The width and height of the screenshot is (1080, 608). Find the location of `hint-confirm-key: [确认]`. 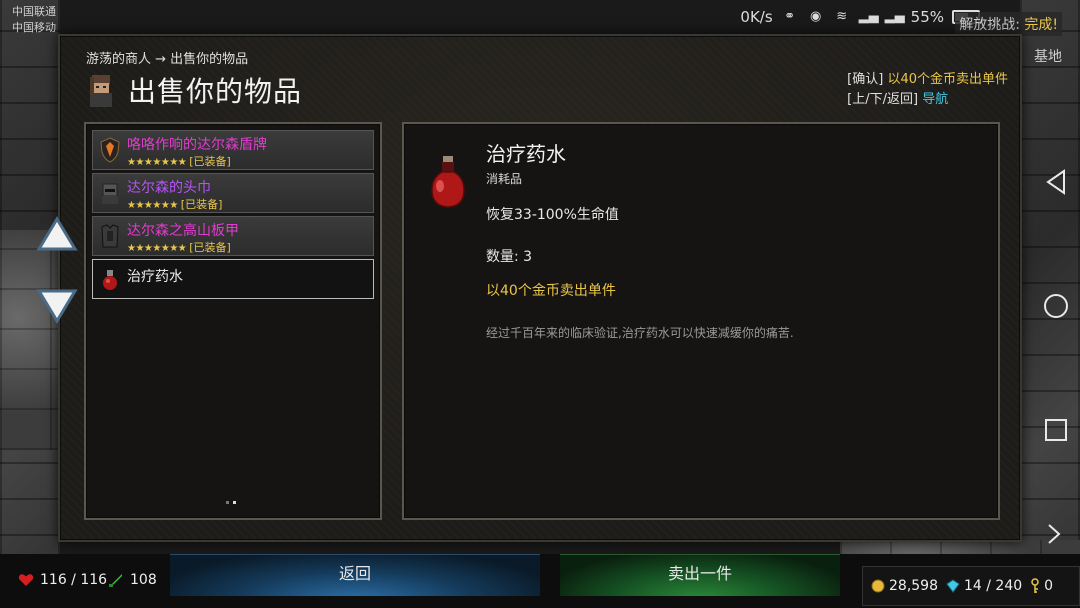

hint-confirm-key: [确认] is located at coordinates (865, 79).